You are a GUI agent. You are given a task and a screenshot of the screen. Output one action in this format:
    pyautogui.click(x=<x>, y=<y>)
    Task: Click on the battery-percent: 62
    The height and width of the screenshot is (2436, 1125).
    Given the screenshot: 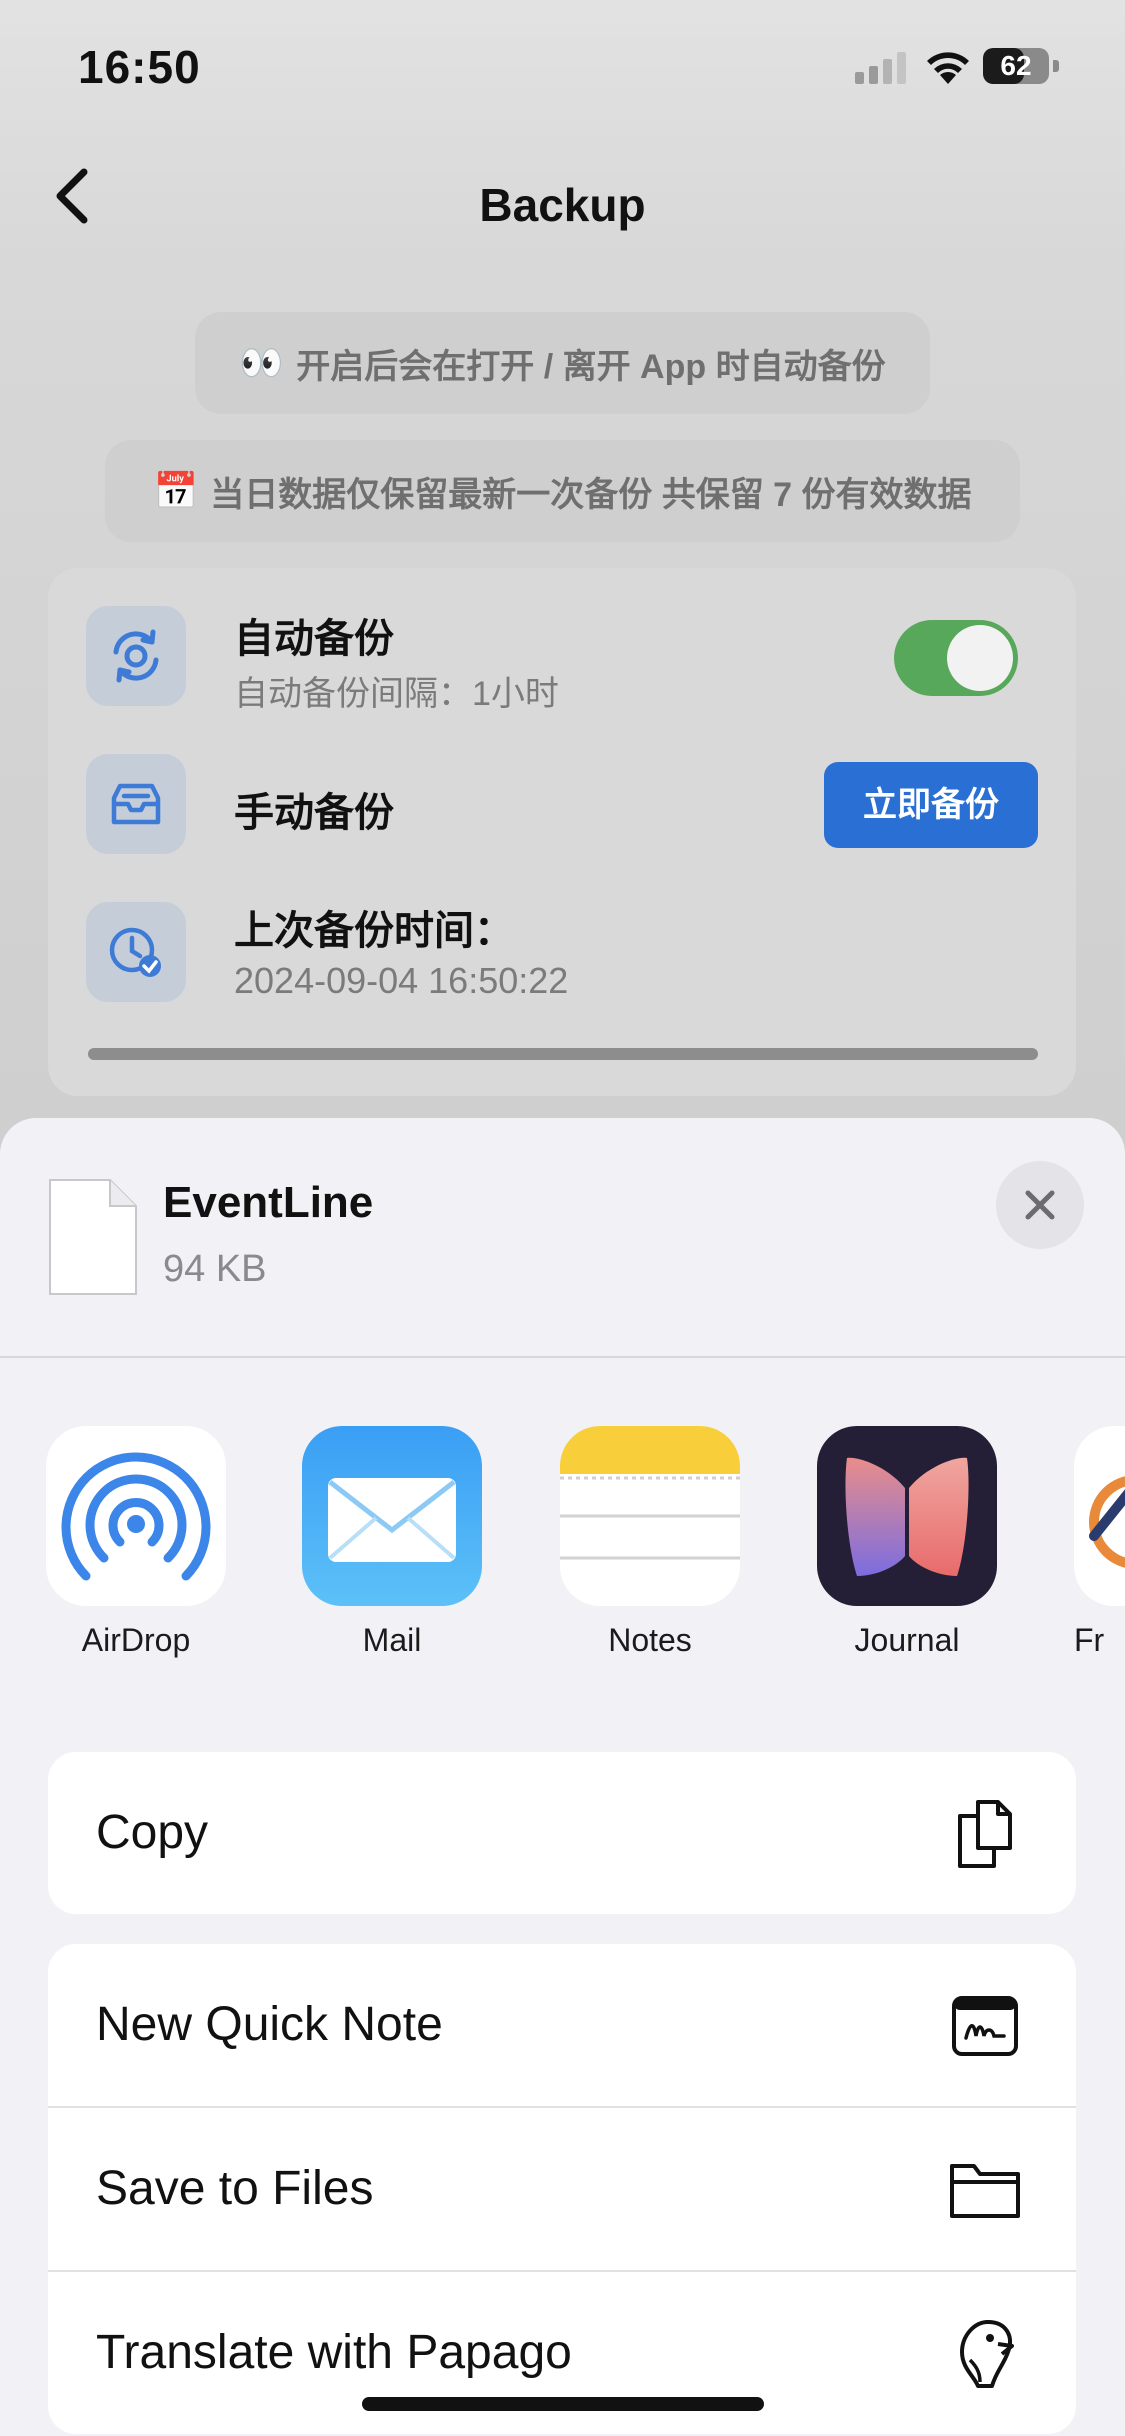 What is the action you would take?
    pyautogui.click(x=1016, y=65)
    